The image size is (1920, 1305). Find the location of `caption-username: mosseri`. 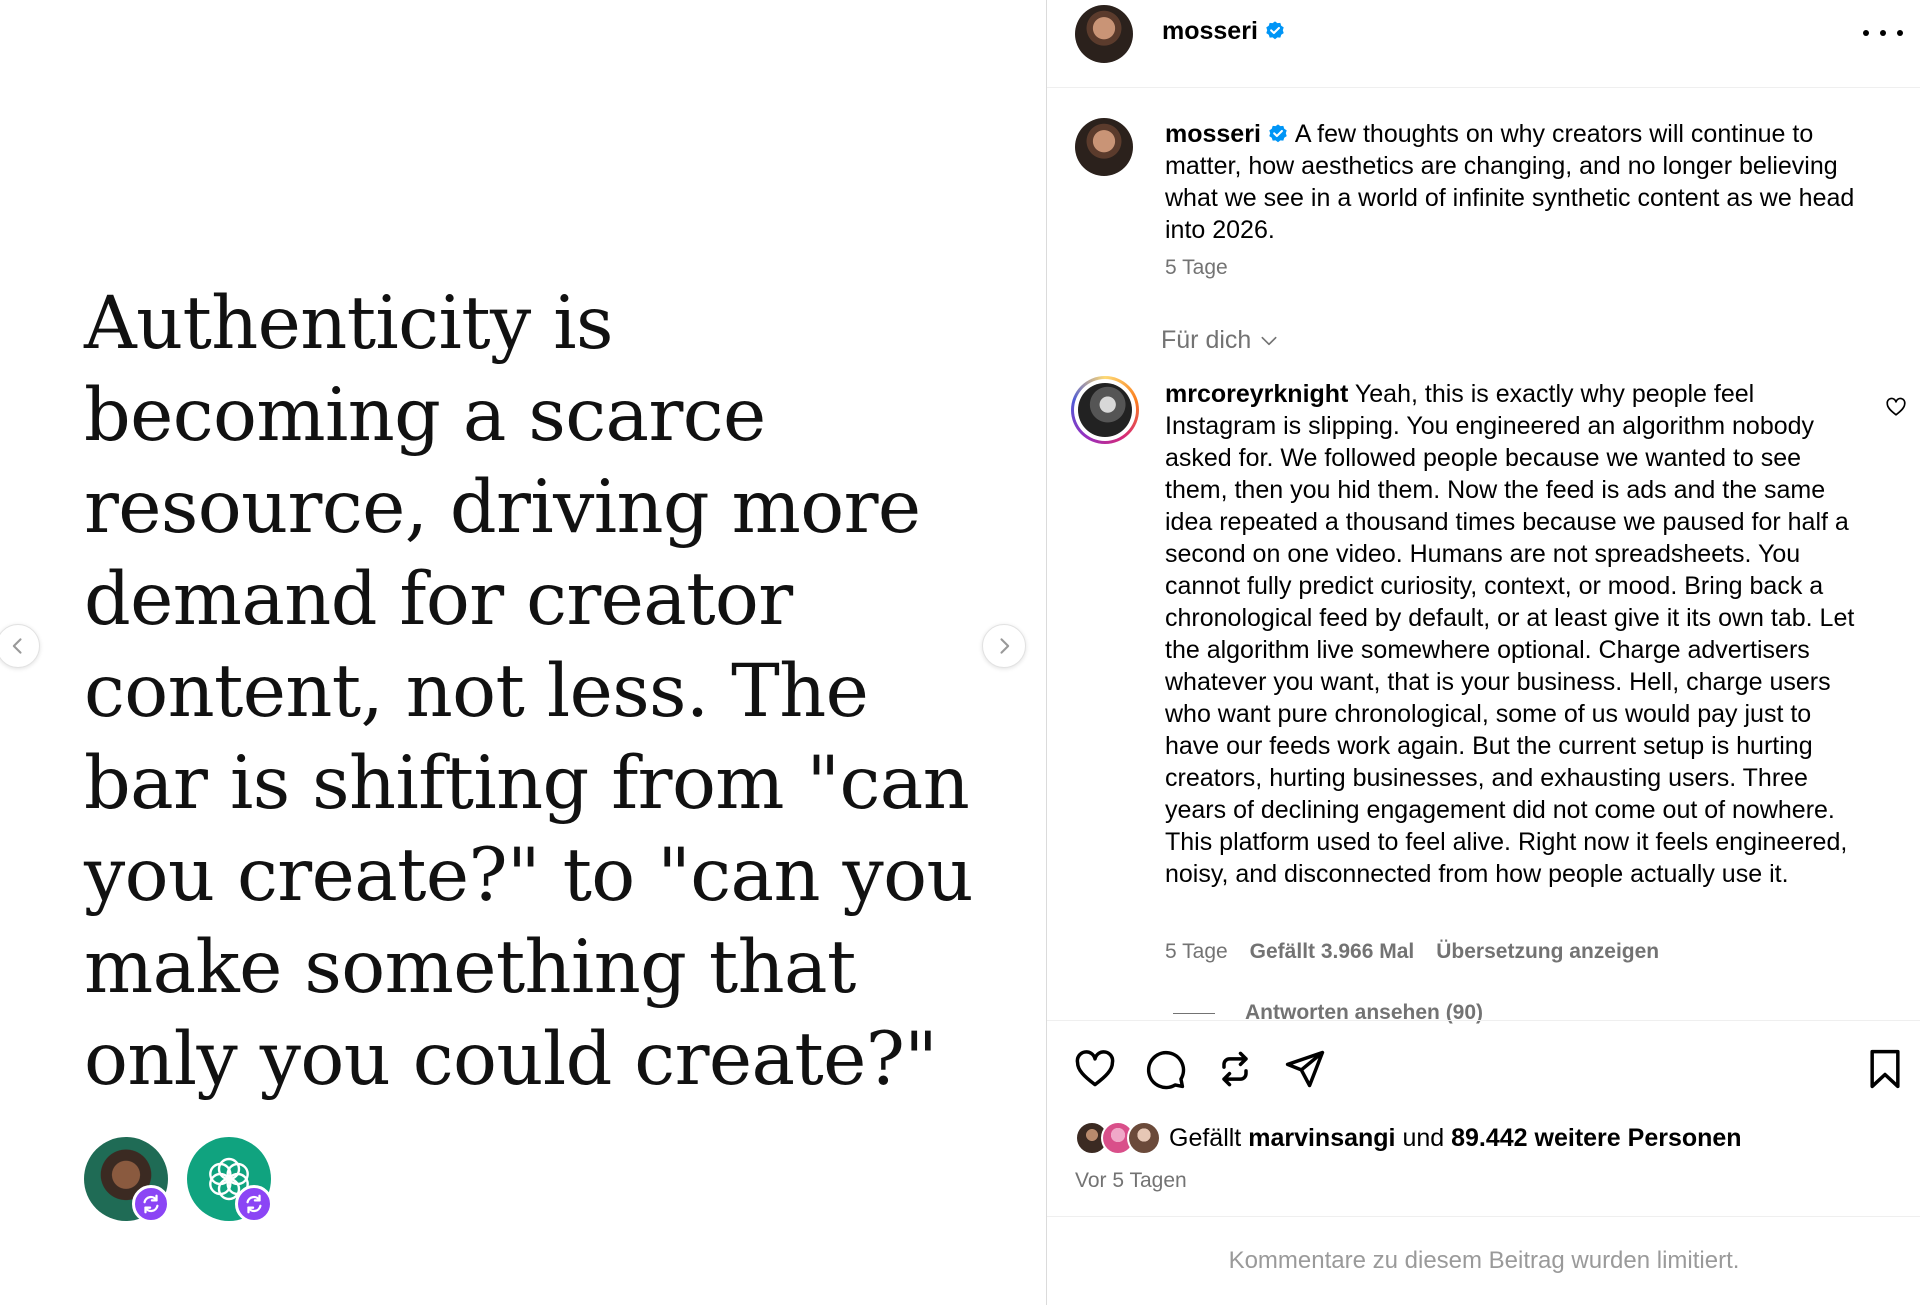

caption-username: mosseri is located at coordinates (1213, 134).